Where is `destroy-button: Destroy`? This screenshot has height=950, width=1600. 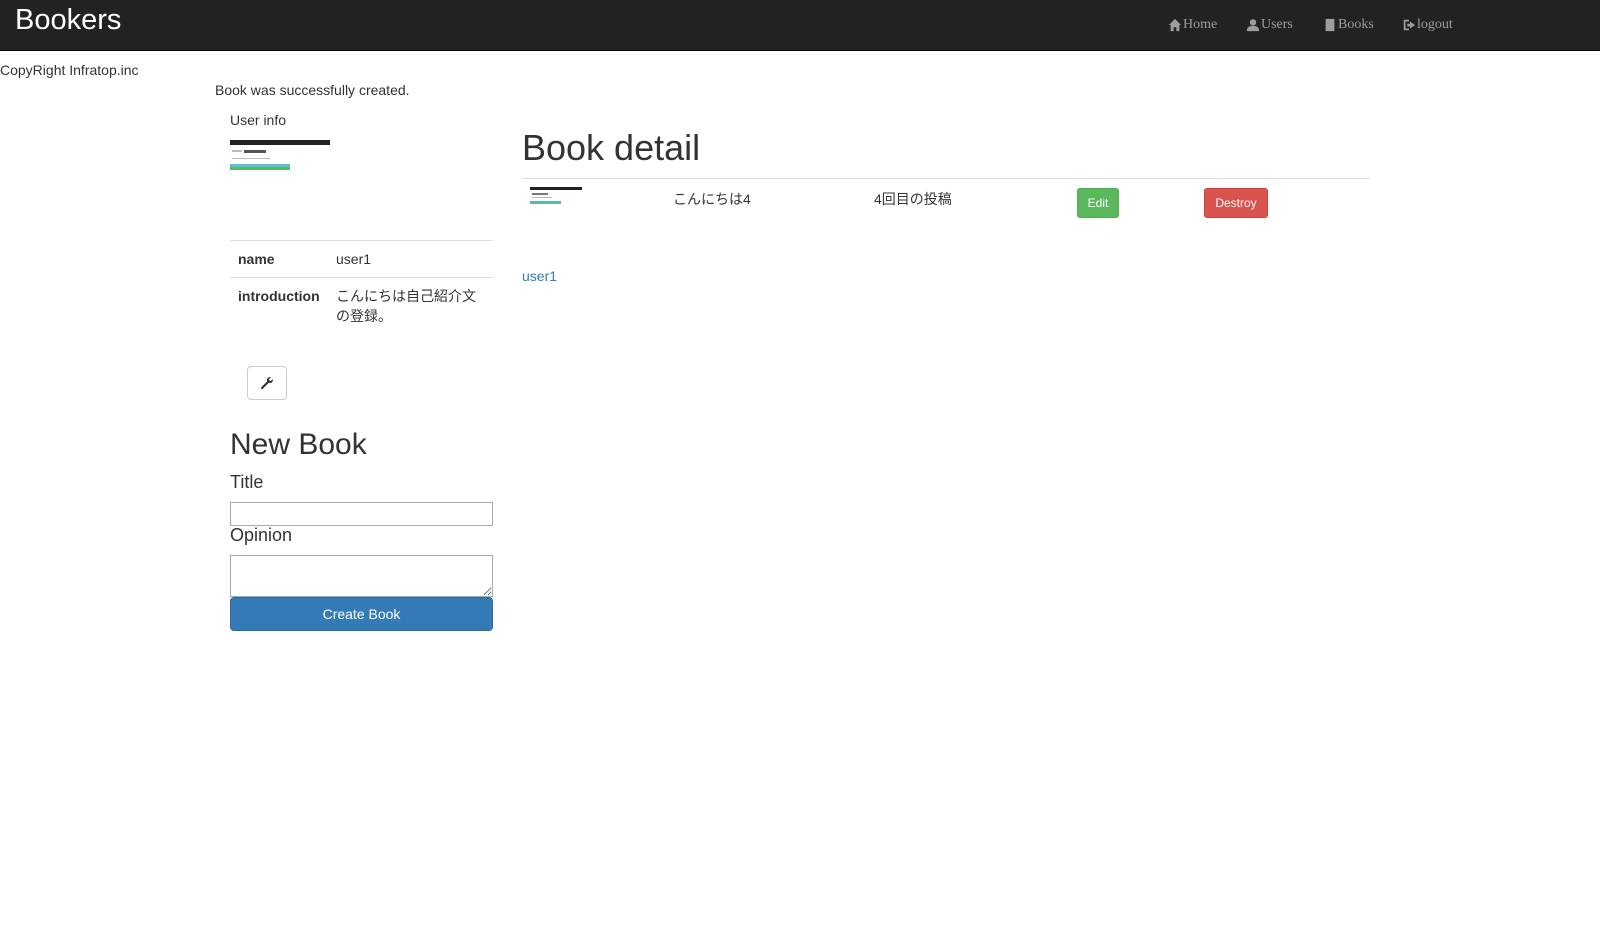 destroy-button: Destroy is located at coordinates (1236, 203).